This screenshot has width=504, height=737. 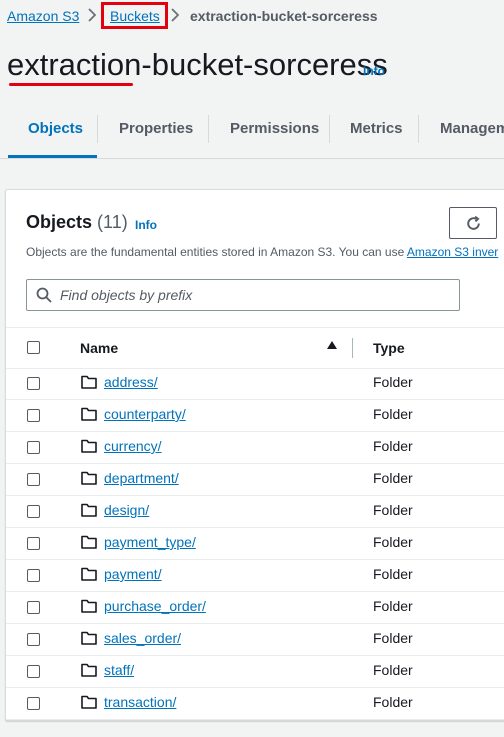 What do you see at coordinates (126, 295) in the screenshot?
I see `search-placeholder: Find objects by prefix` at bounding box center [126, 295].